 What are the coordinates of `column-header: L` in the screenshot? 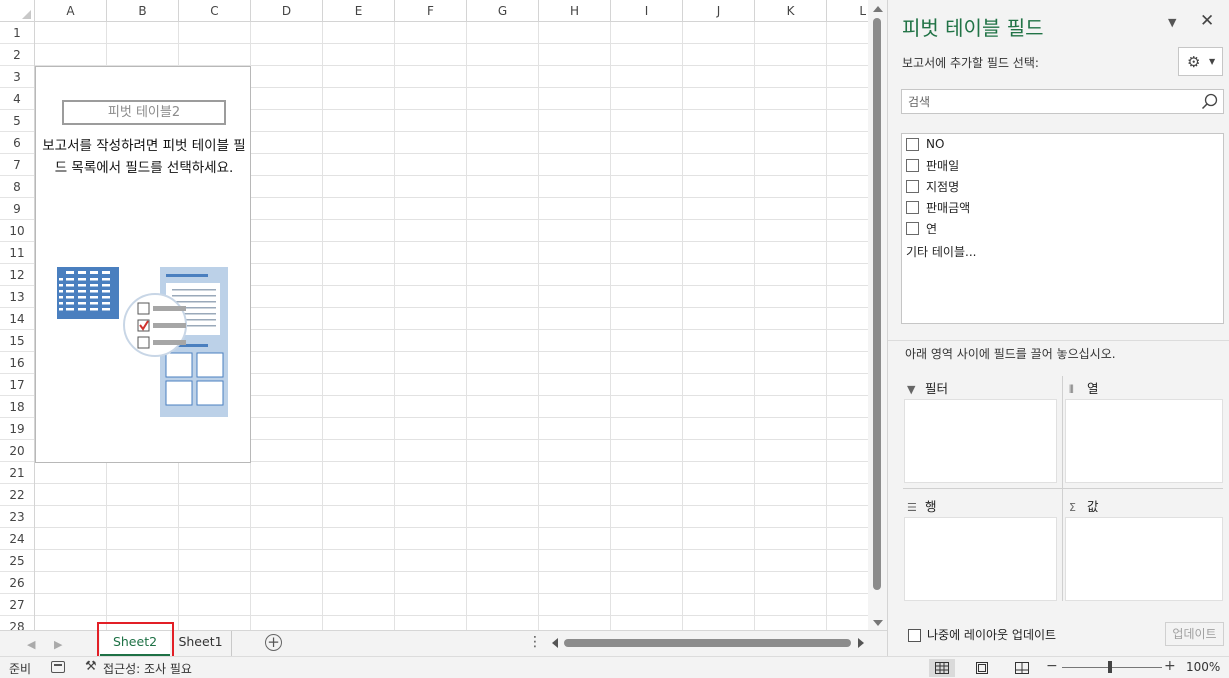 It's located at (847, 10).